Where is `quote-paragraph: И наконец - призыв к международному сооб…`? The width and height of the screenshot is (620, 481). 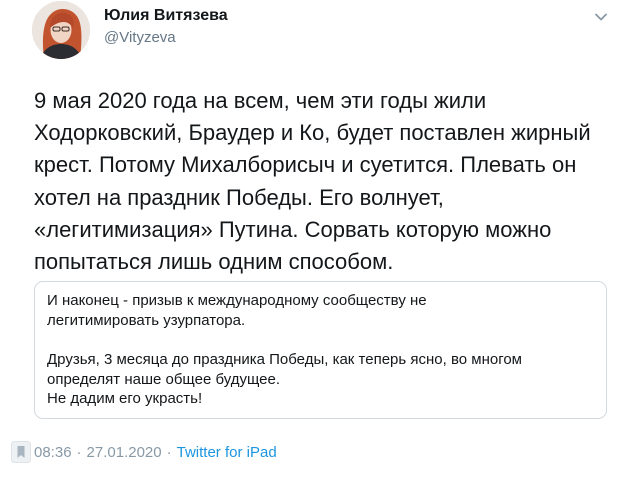
quote-paragraph: И наконец - призыв к международному сооб… is located at coordinates (237, 310).